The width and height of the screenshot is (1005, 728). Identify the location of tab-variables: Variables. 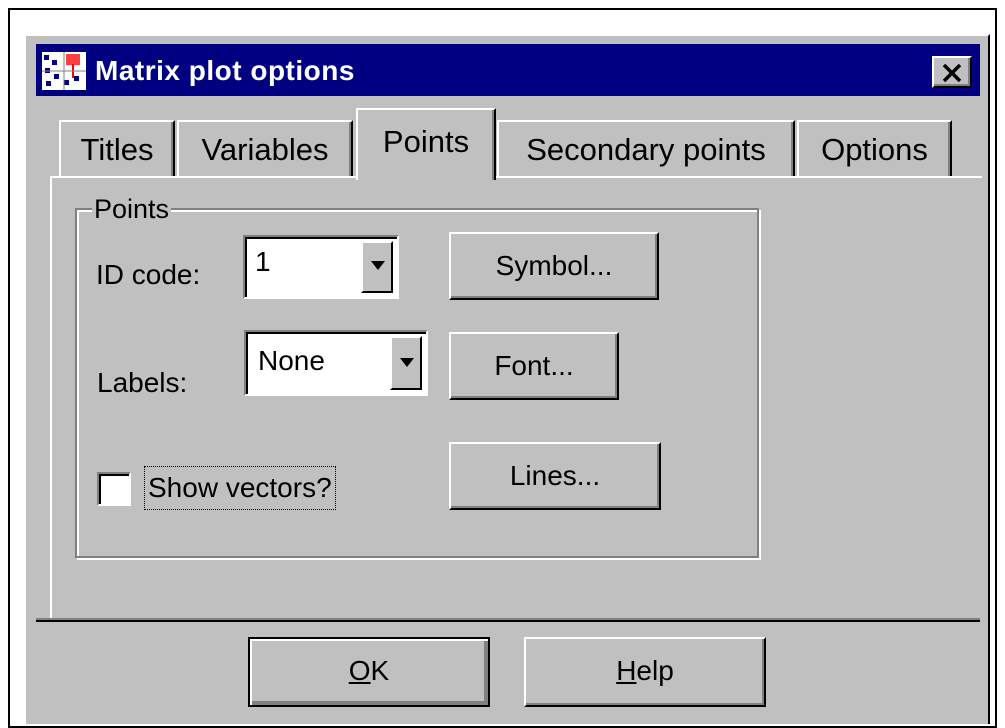
(265, 148).